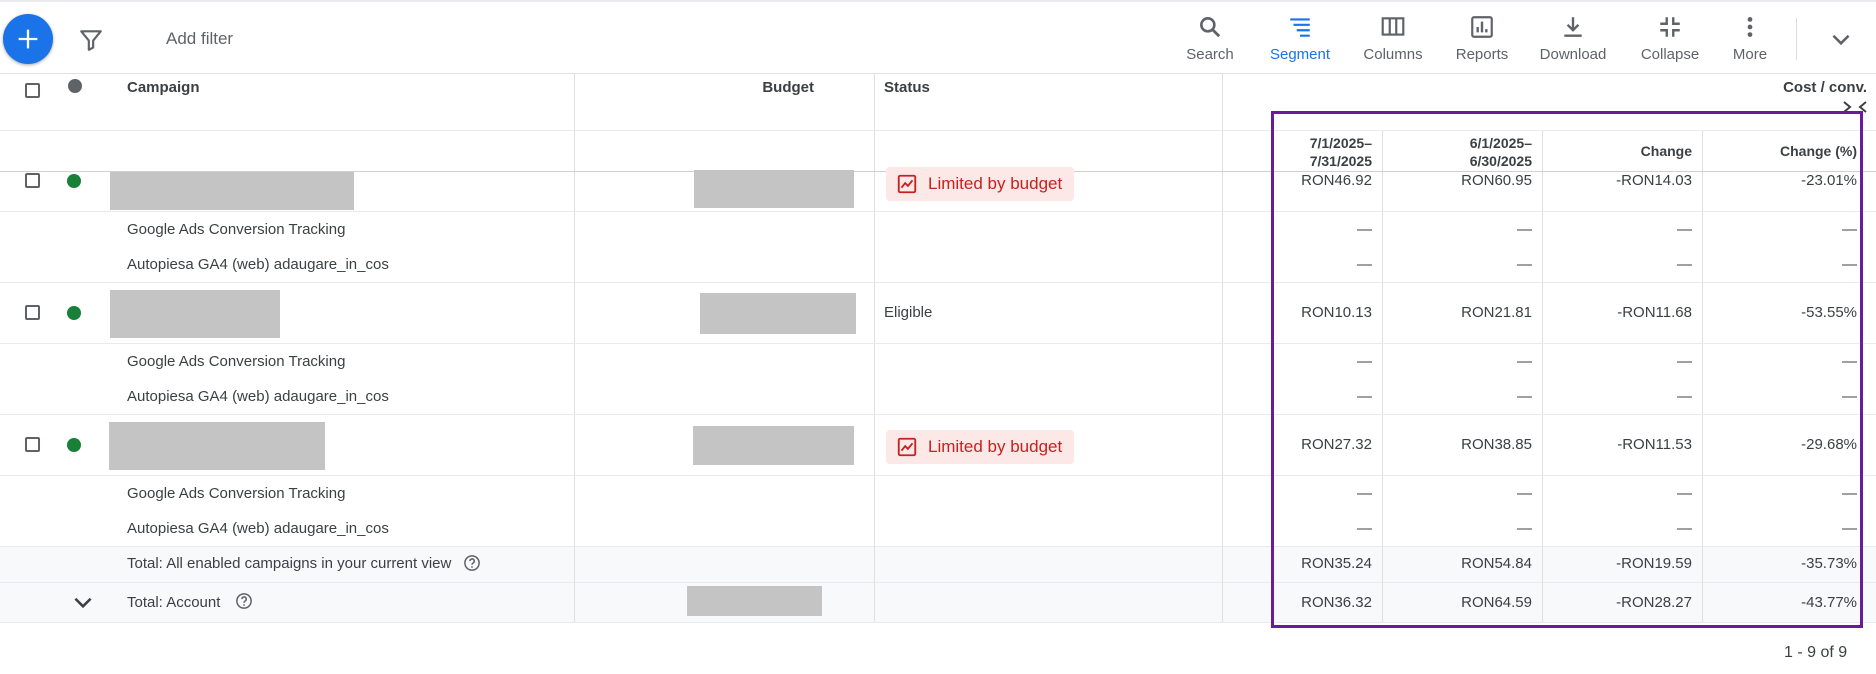 This screenshot has width=1876, height=674. What do you see at coordinates (1496, 563) in the screenshot?
I see `period2-value: RON54.84` at bounding box center [1496, 563].